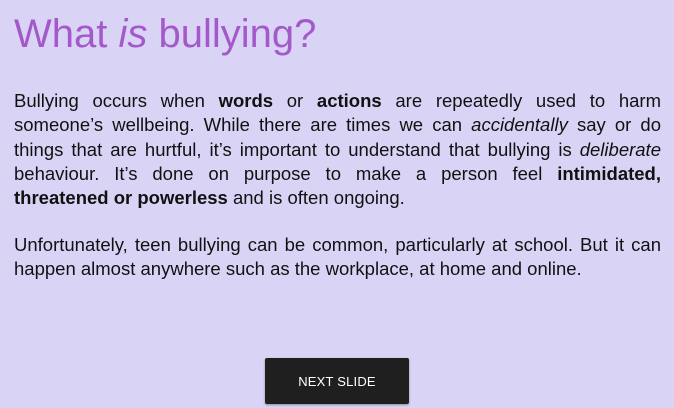 This screenshot has width=674, height=408. Describe the element at coordinates (349, 100) in the screenshot. I see `bold-term-actions: actions` at that location.